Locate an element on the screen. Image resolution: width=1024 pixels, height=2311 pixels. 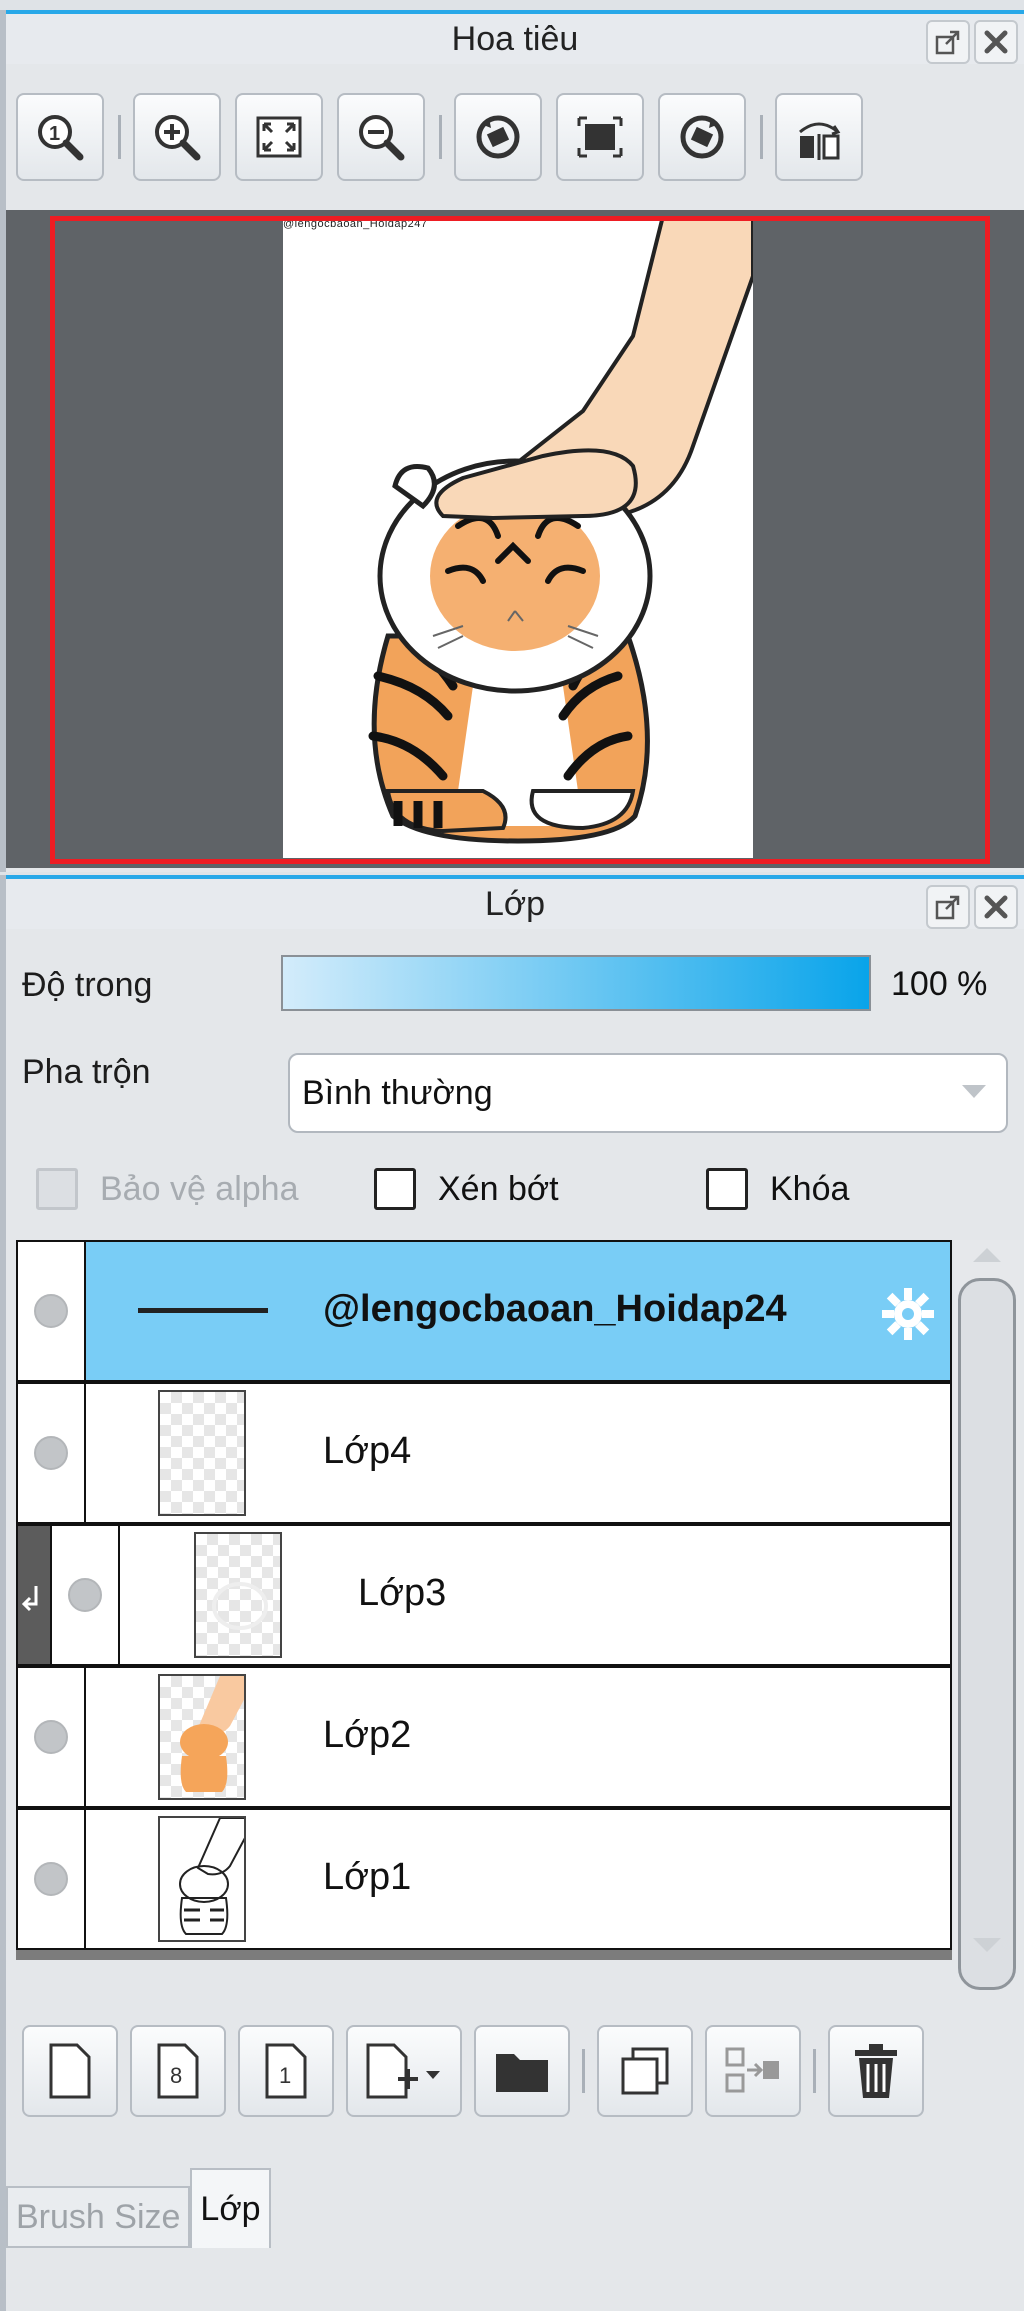
tab-layer-label: Lớp is located at coordinates (230, 2208).